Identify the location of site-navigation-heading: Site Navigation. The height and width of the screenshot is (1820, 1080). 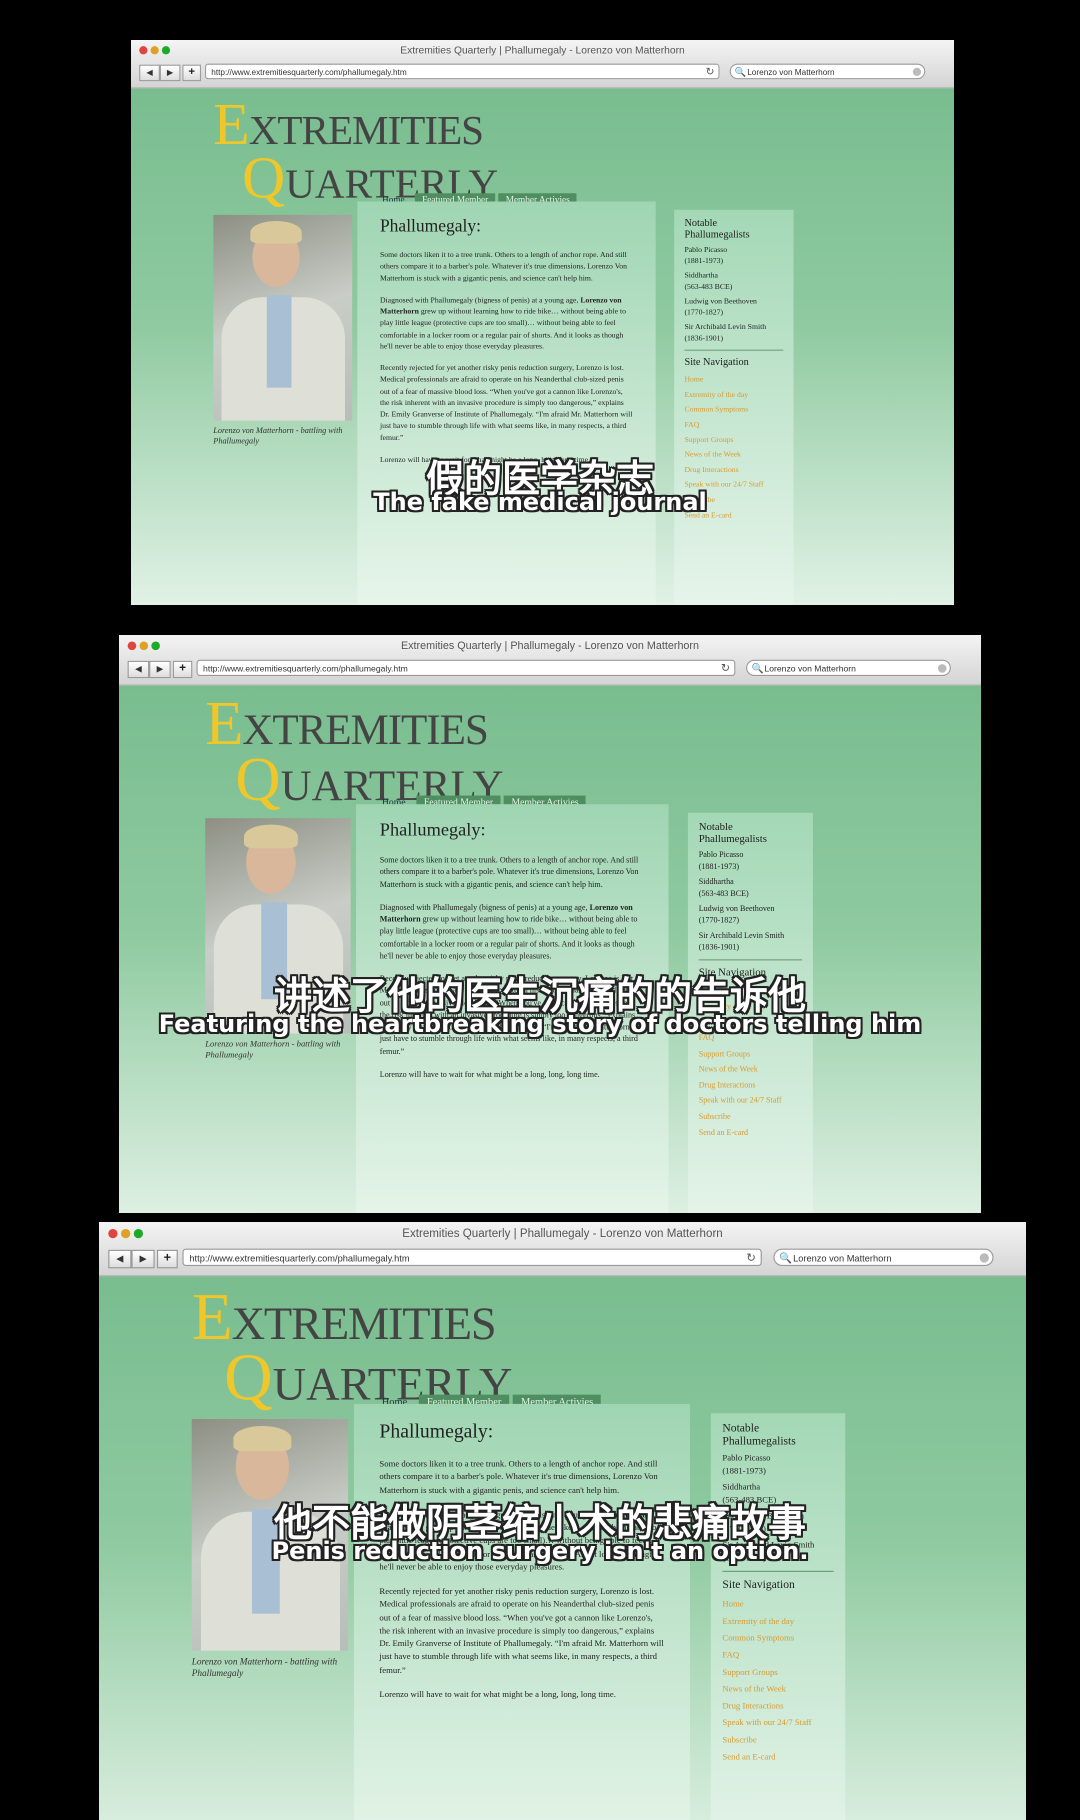
(758, 1585).